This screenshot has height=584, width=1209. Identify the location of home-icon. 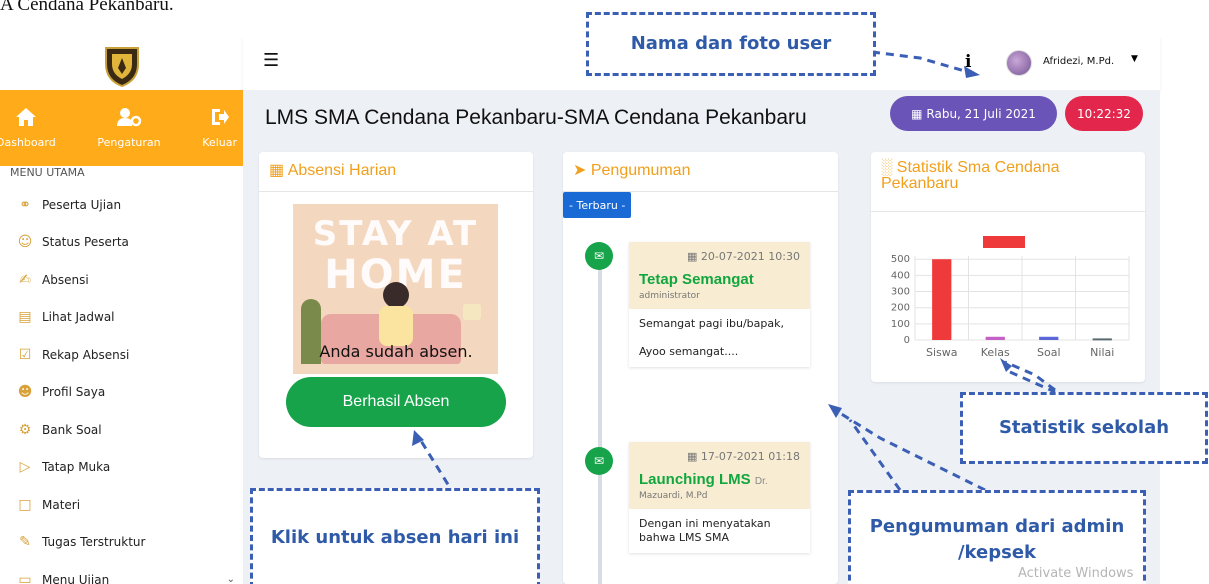
(26, 119).